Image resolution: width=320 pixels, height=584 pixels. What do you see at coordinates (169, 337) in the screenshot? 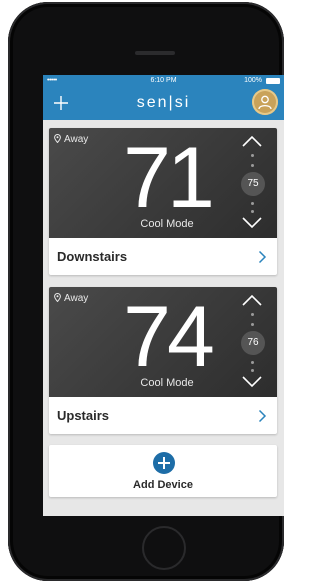
I see `current-temperature: 74` at bounding box center [169, 337].